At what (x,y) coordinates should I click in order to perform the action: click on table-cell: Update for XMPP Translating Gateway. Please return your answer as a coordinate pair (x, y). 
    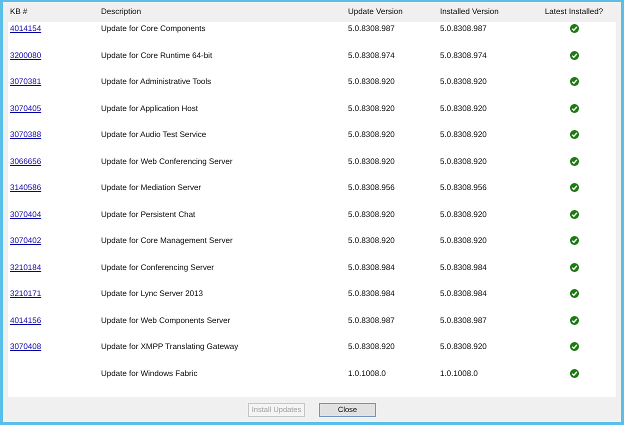
    Looking at the image, I should click on (169, 346).